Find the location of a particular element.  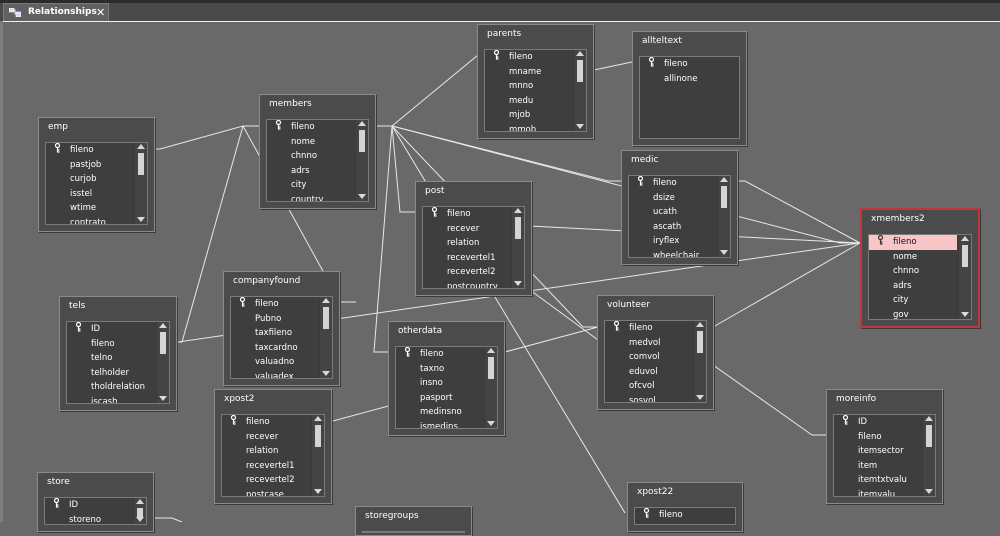

field-row: taxno is located at coordinates (439, 369).